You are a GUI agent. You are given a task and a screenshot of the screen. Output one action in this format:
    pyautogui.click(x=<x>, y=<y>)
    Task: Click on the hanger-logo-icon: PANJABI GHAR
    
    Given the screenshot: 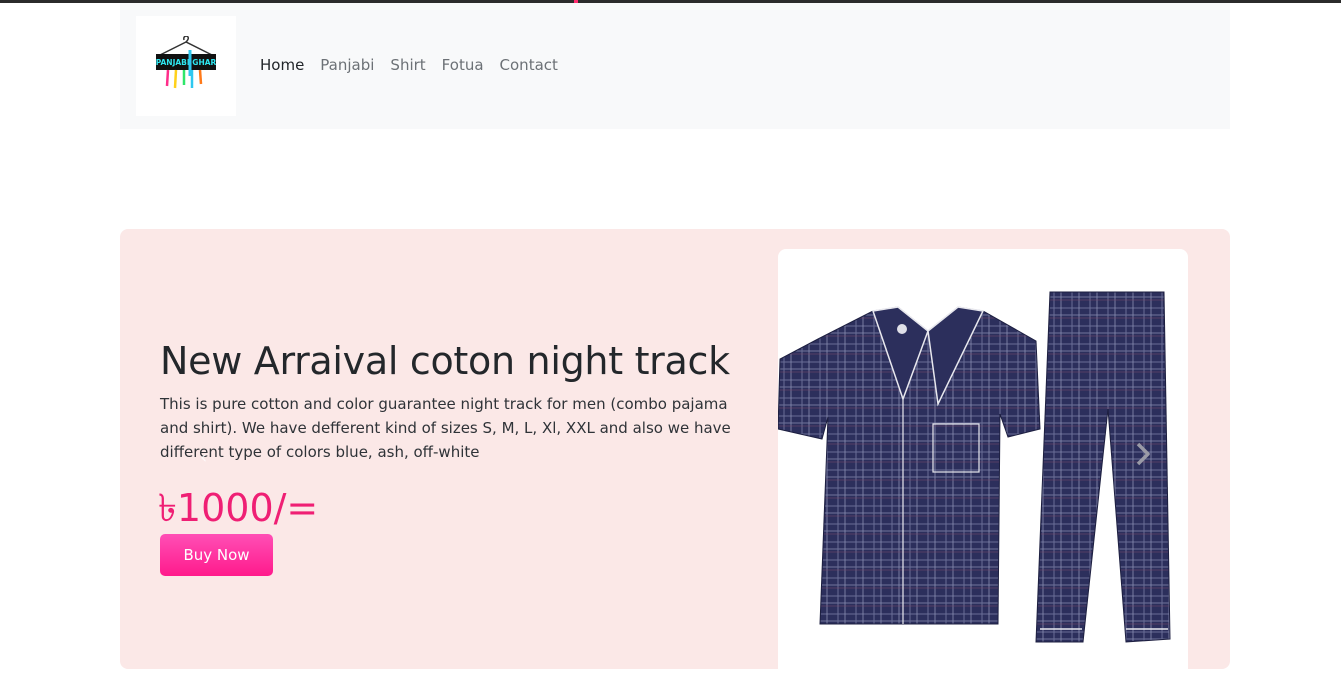 What is the action you would take?
    pyautogui.click(x=186, y=62)
    